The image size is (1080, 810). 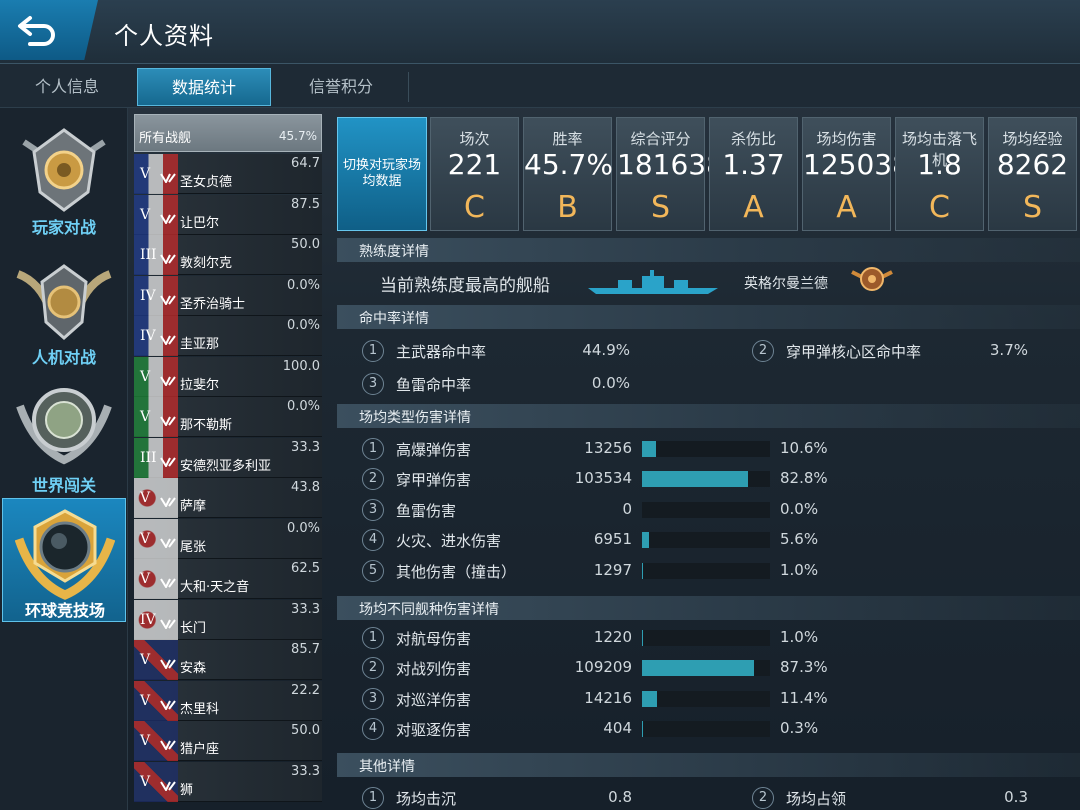 I want to click on mode-label: 人机对战, so click(x=63, y=357).